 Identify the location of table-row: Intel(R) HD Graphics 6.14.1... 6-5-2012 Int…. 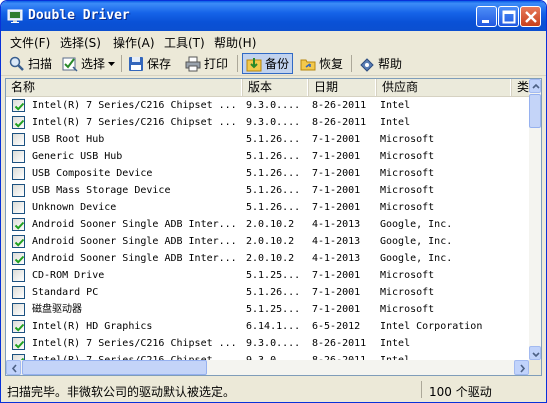
(267, 326).